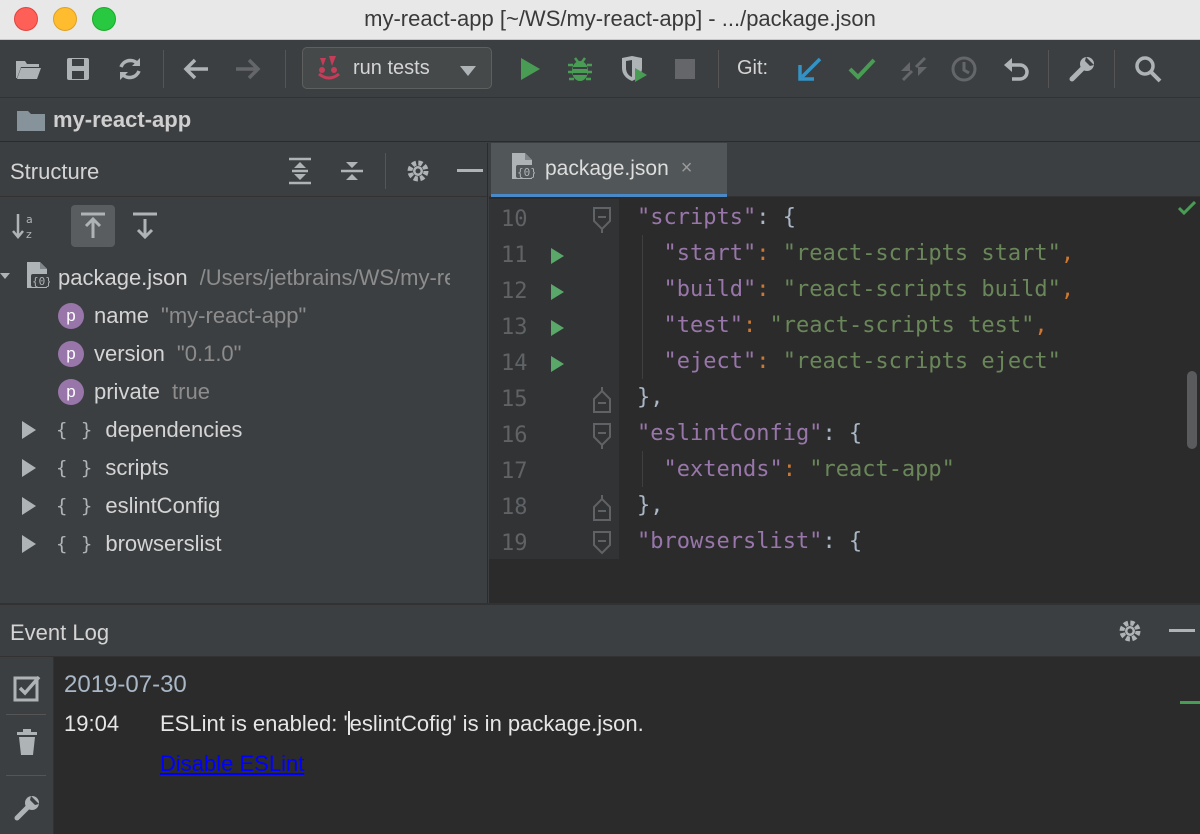  I want to click on code-line: 12 "build": "react-scripts build",, so click(844, 291).